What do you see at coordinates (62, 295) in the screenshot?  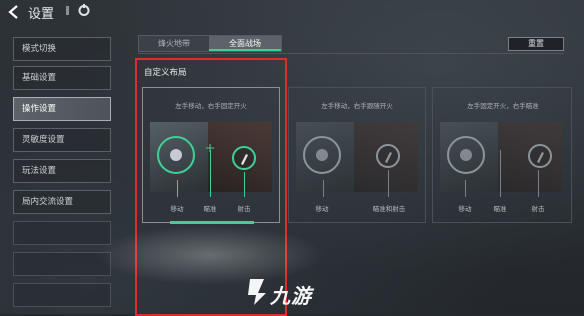 I see `sidebar-item-hidden` at bounding box center [62, 295].